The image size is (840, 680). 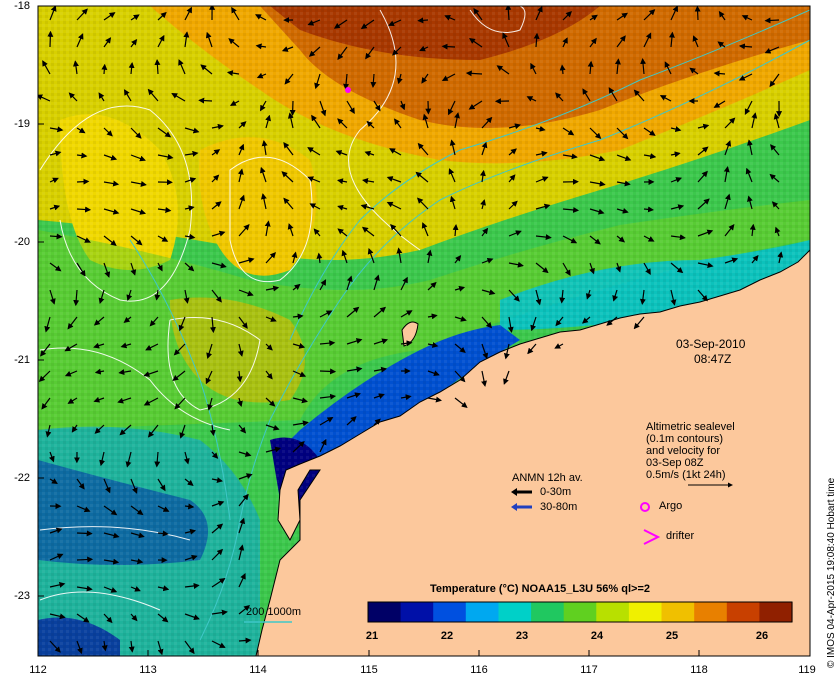 What do you see at coordinates (22, 6) in the screenshot?
I see `lat-tick: -18` at bounding box center [22, 6].